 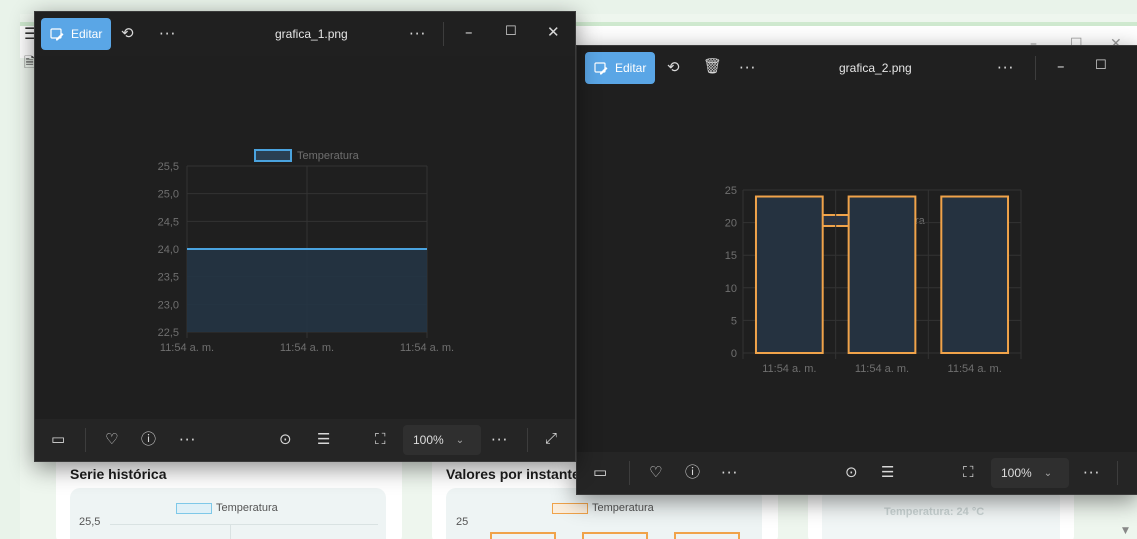 What do you see at coordinates (168, 305) in the screenshot?
I see `y-tick-label: 23,0` at bounding box center [168, 305].